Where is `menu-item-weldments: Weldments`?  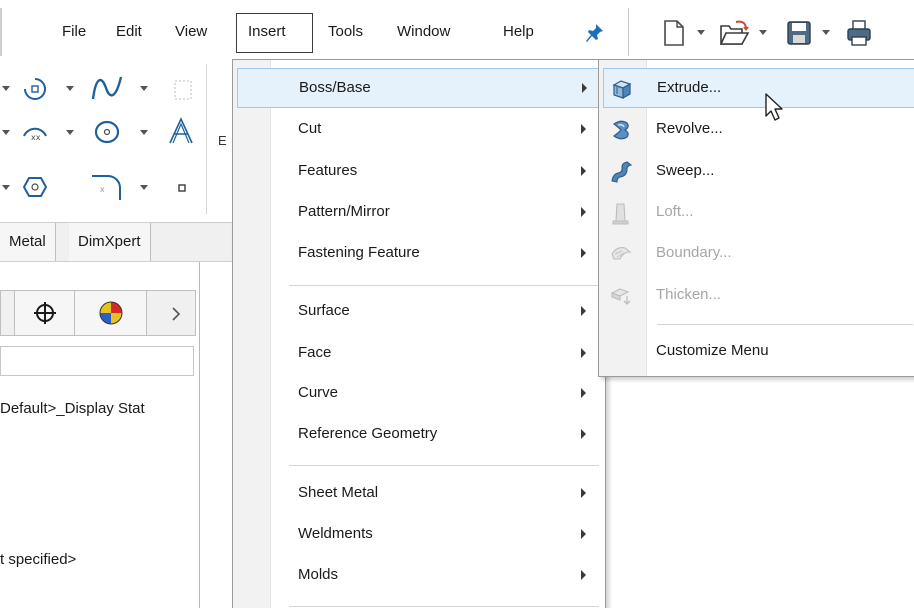 menu-item-weldments: Weldments is located at coordinates (419, 535).